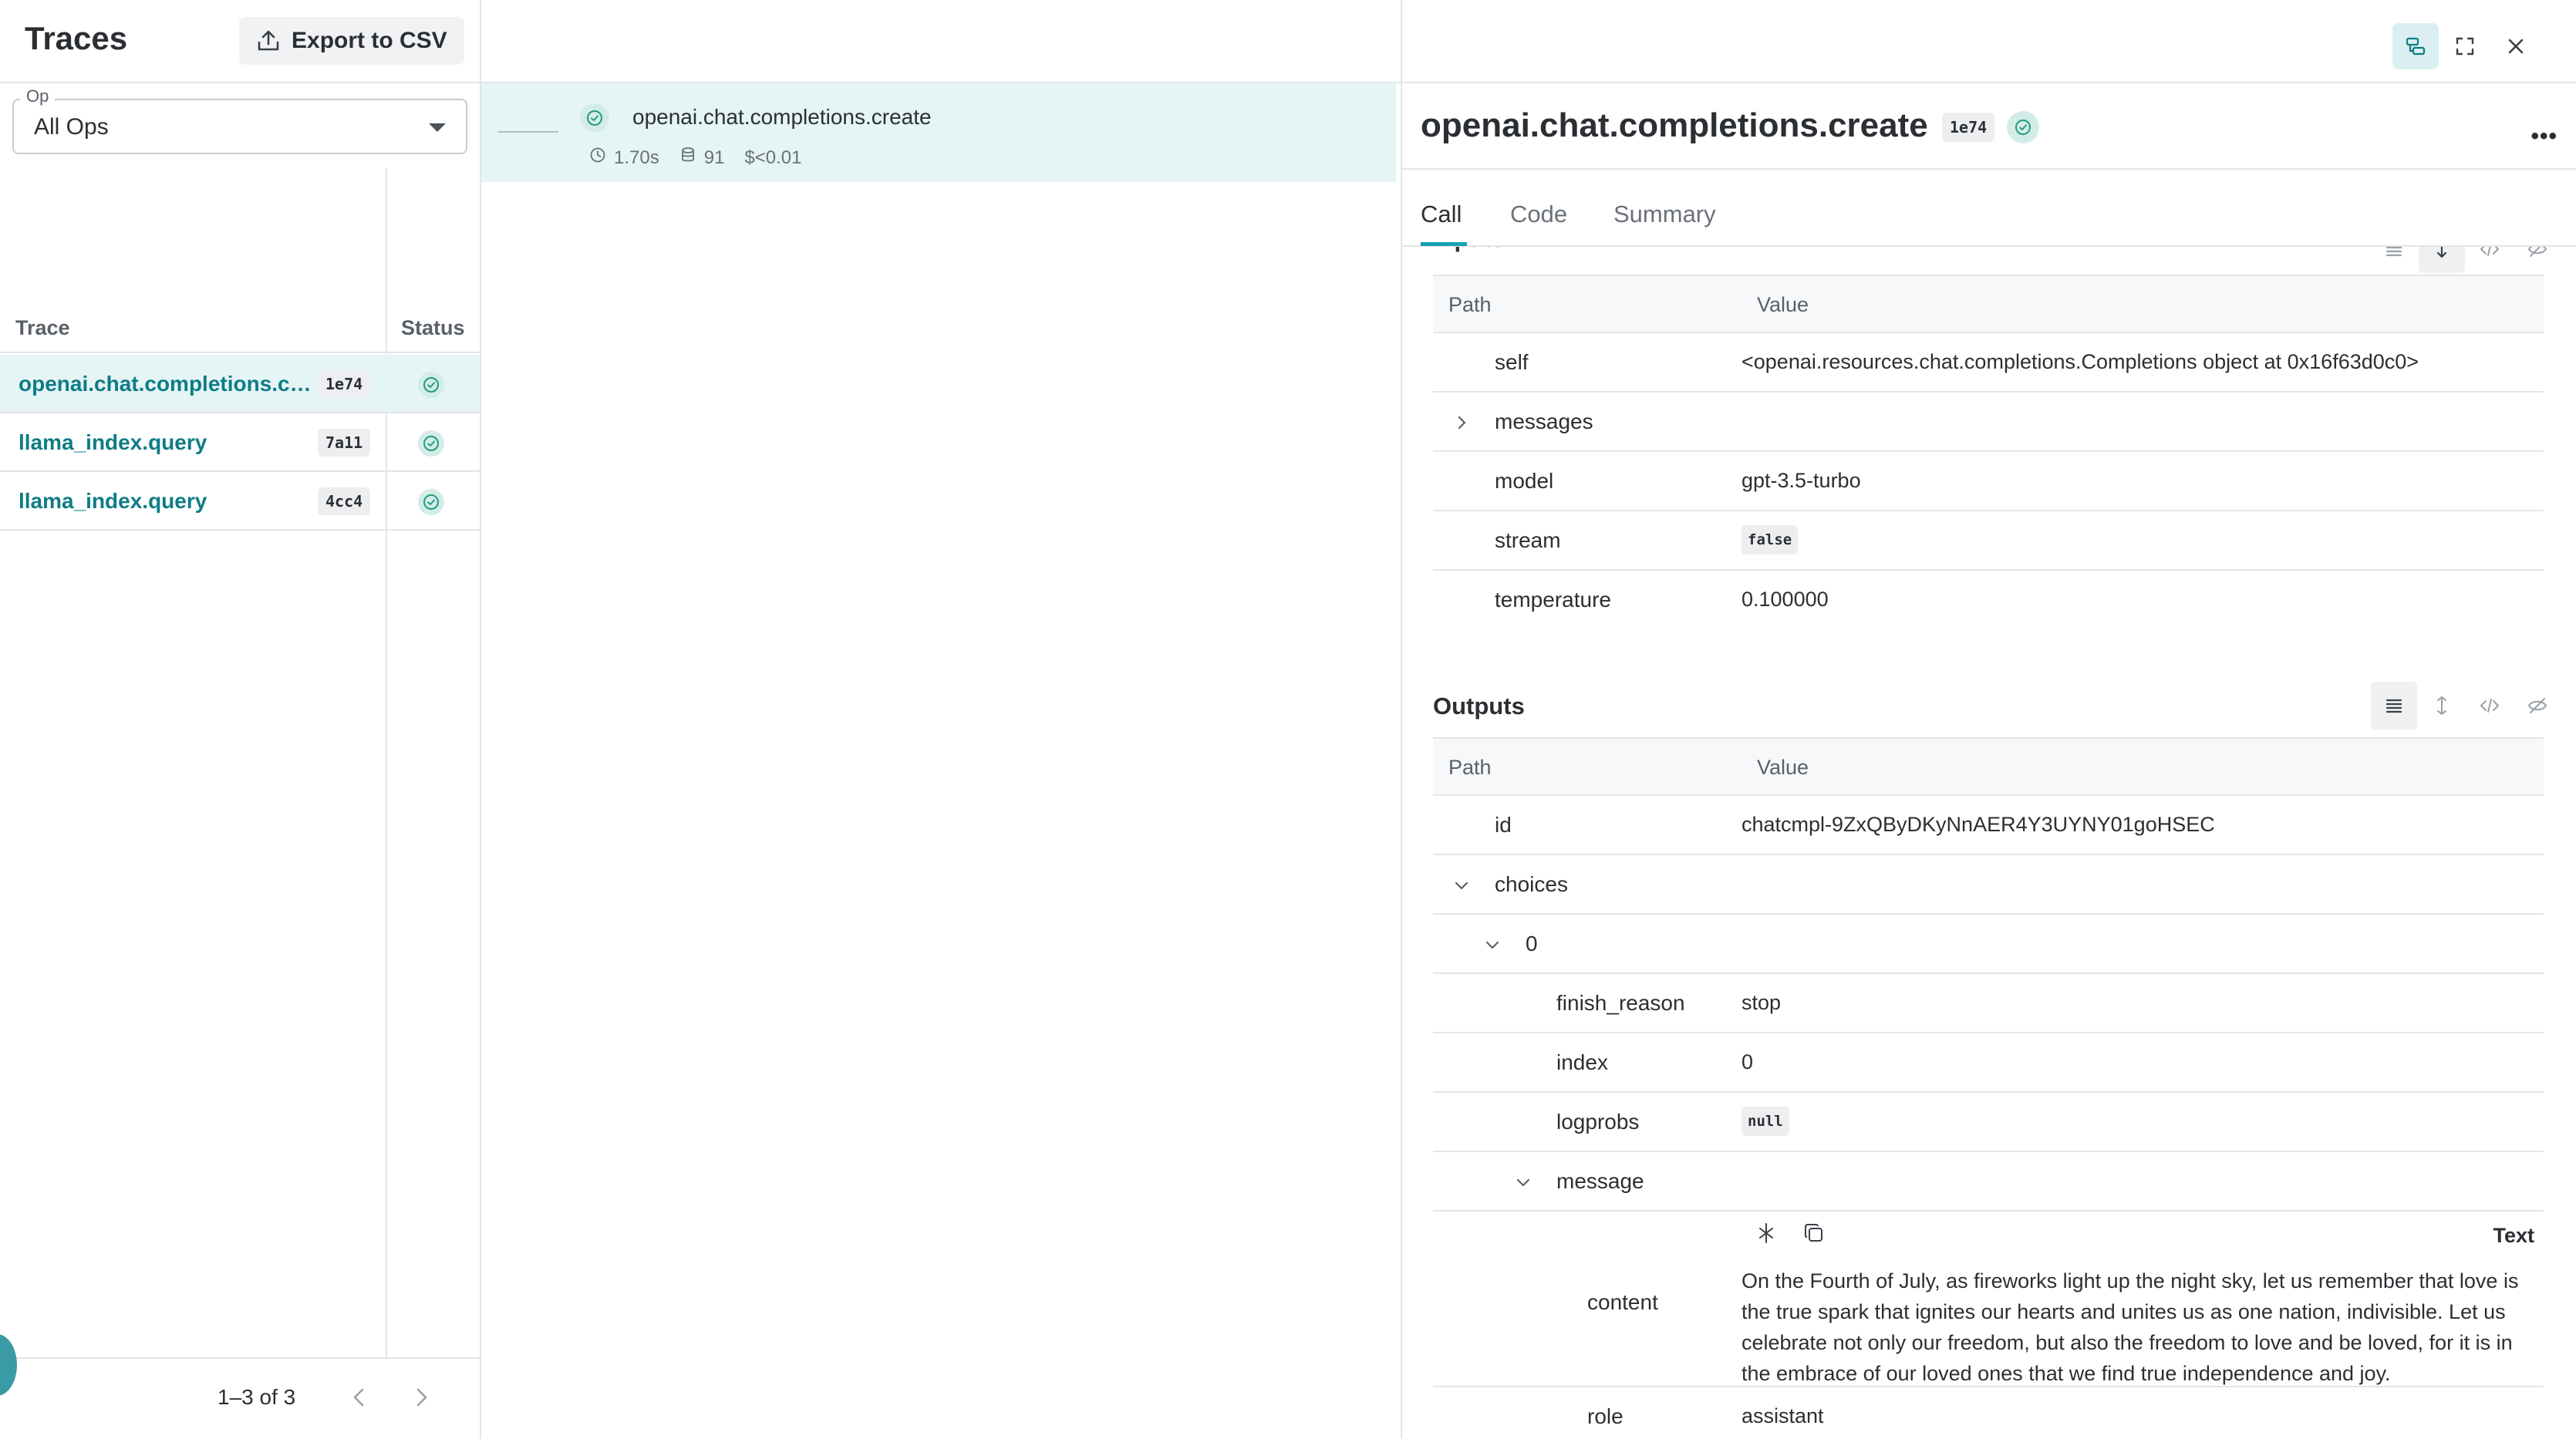 The image size is (2576, 1439). I want to click on path-value-code: false, so click(1770, 539).